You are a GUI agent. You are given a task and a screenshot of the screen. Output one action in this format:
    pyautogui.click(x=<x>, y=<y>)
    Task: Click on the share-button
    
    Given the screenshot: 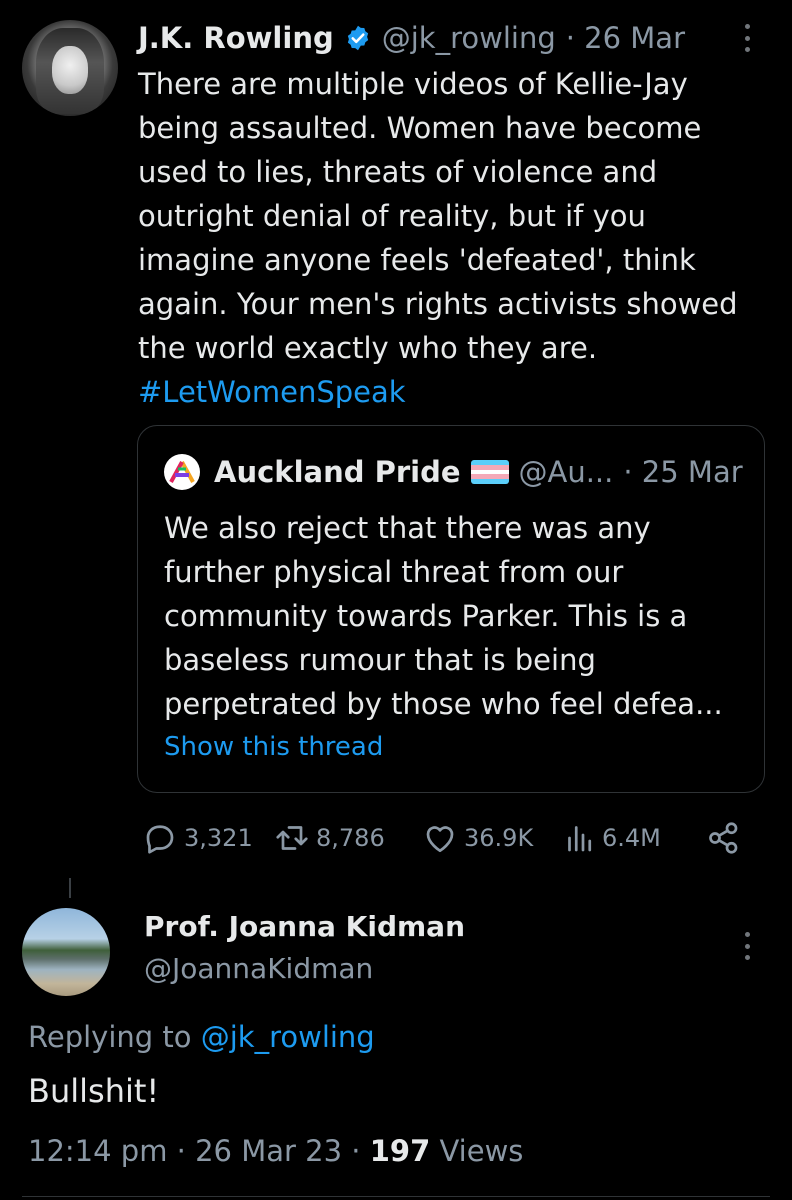 What is the action you would take?
    pyautogui.click(x=726, y=838)
    